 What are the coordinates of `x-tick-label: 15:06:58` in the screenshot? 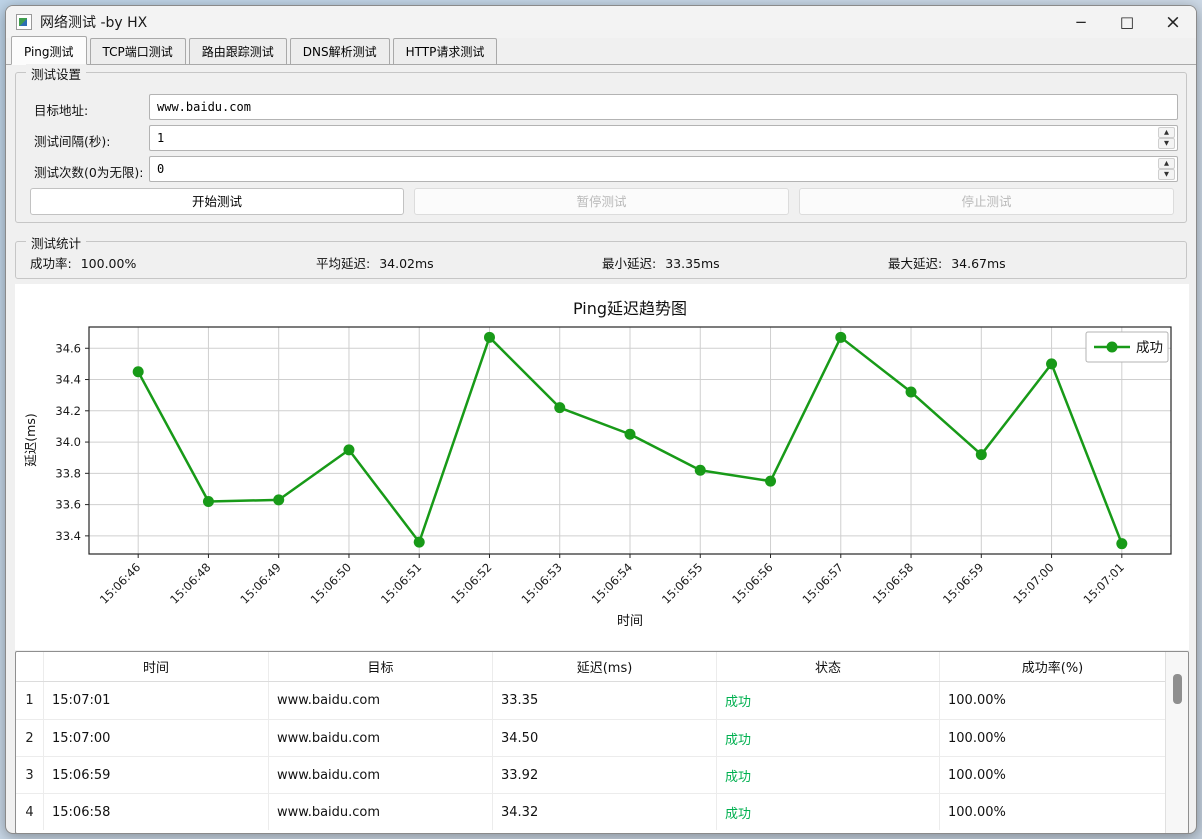 It's located at (893, 583).